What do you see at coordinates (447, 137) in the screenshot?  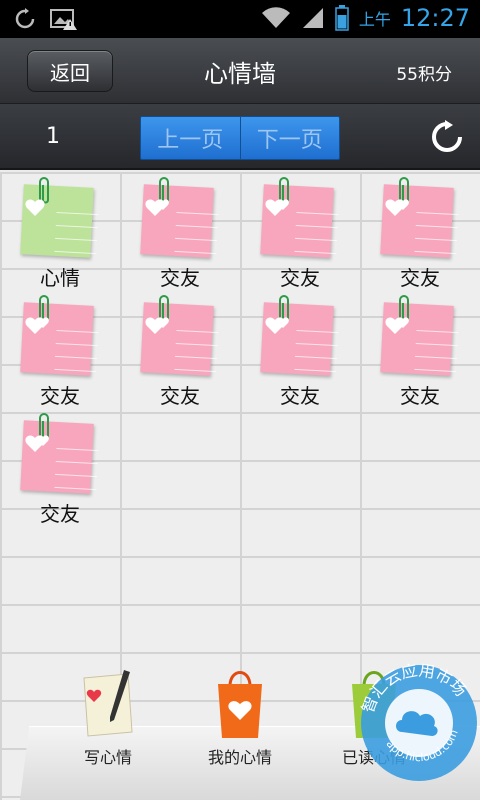 I see `refresh-icon` at bounding box center [447, 137].